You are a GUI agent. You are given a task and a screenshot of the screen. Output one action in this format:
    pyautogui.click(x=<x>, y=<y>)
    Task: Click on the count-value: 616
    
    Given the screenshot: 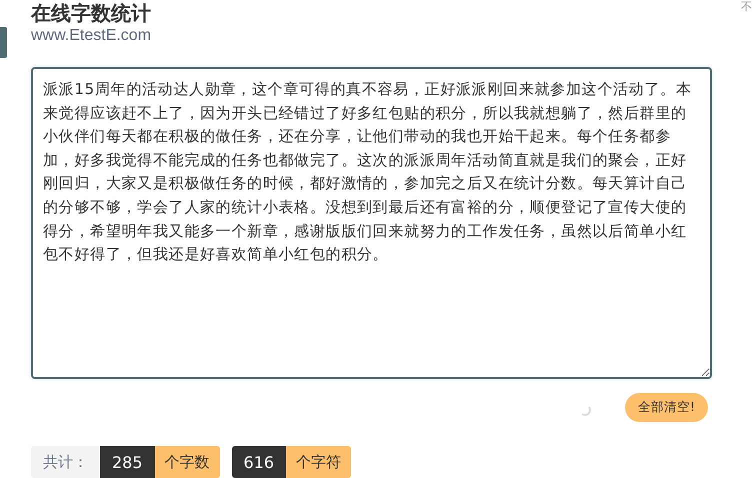 What is the action you would take?
    pyautogui.click(x=259, y=462)
    